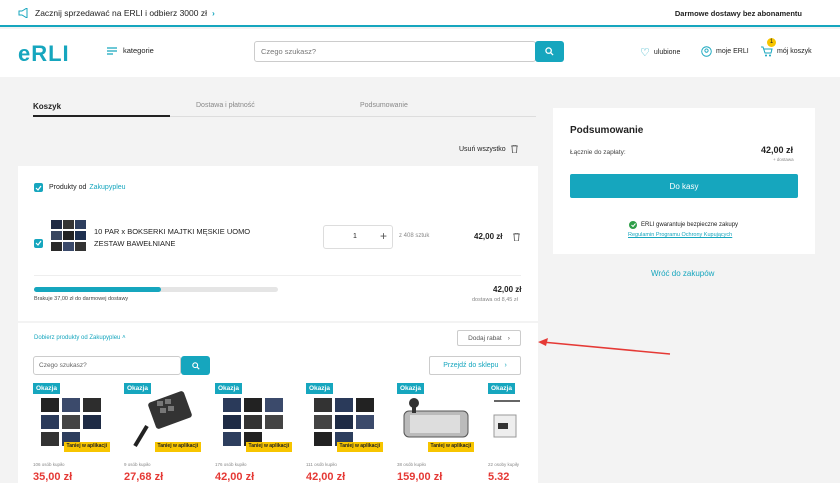 Image resolution: width=840 pixels, height=483 pixels. I want to click on summary-title: Podsumowanie, so click(607, 130).